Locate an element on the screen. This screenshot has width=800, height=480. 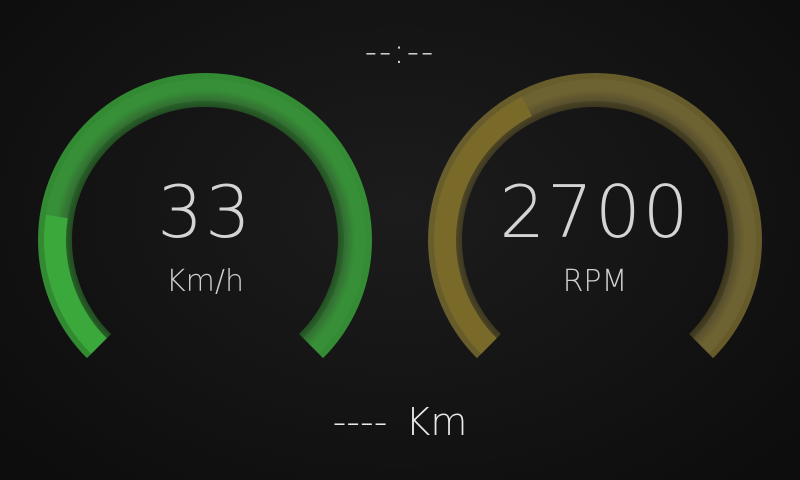
clock-display: --:-- is located at coordinates (400, 52).